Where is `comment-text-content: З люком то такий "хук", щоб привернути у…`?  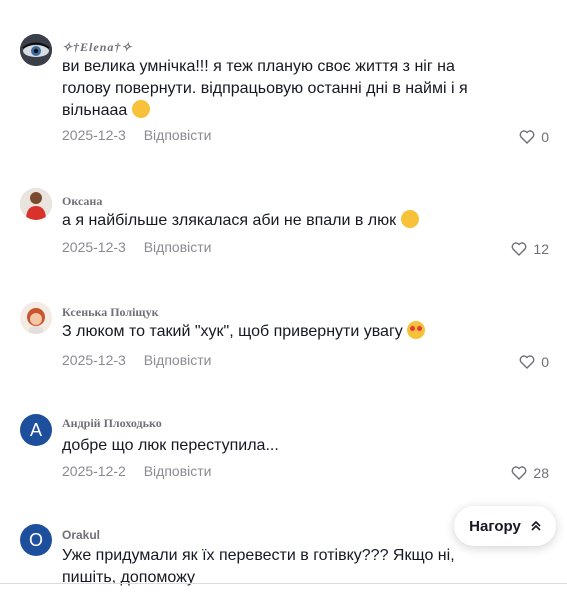 comment-text-content: З люком то такий "хук", щоб привернути у… is located at coordinates (232, 331).